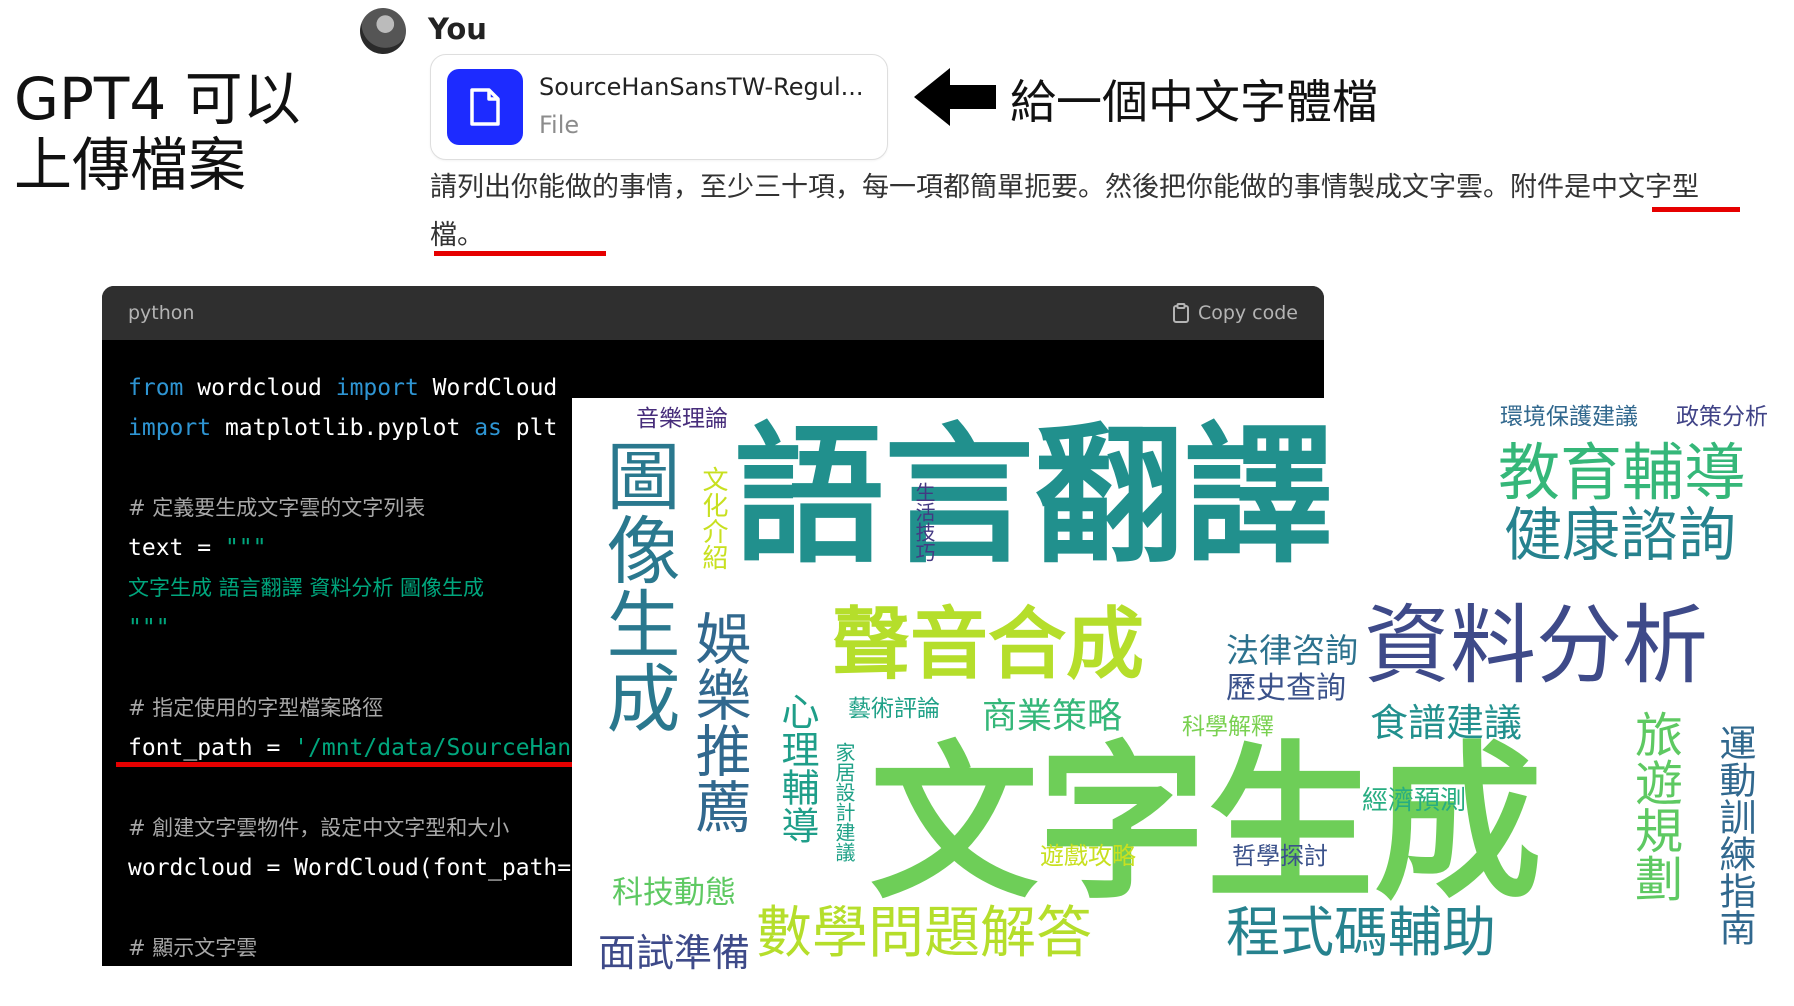 The image size is (1794, 1006). I want to click on file-type: File, so click(559, 125).